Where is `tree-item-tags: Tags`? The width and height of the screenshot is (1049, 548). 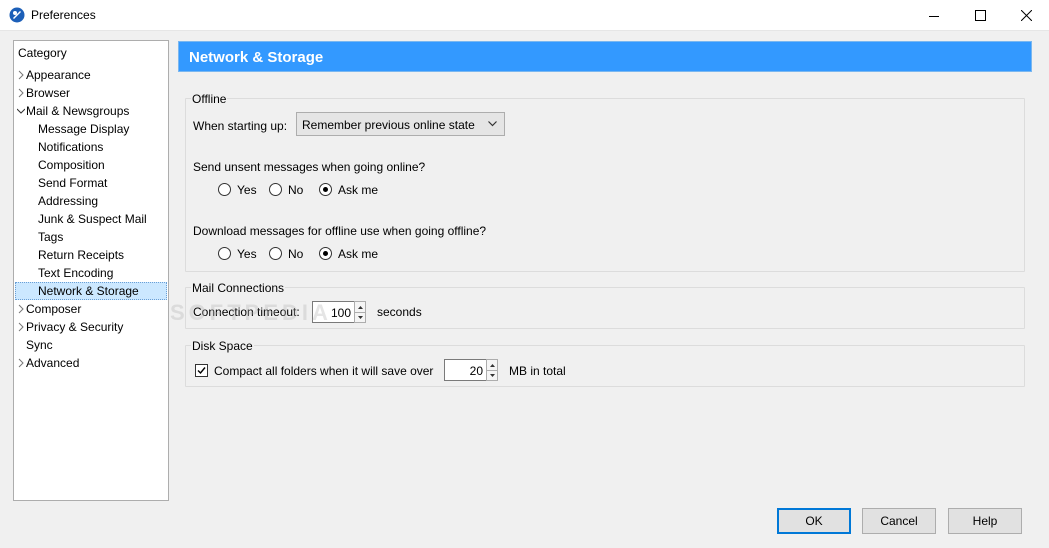
tree-item-tags: Tags is located at coordinates (91, 237).